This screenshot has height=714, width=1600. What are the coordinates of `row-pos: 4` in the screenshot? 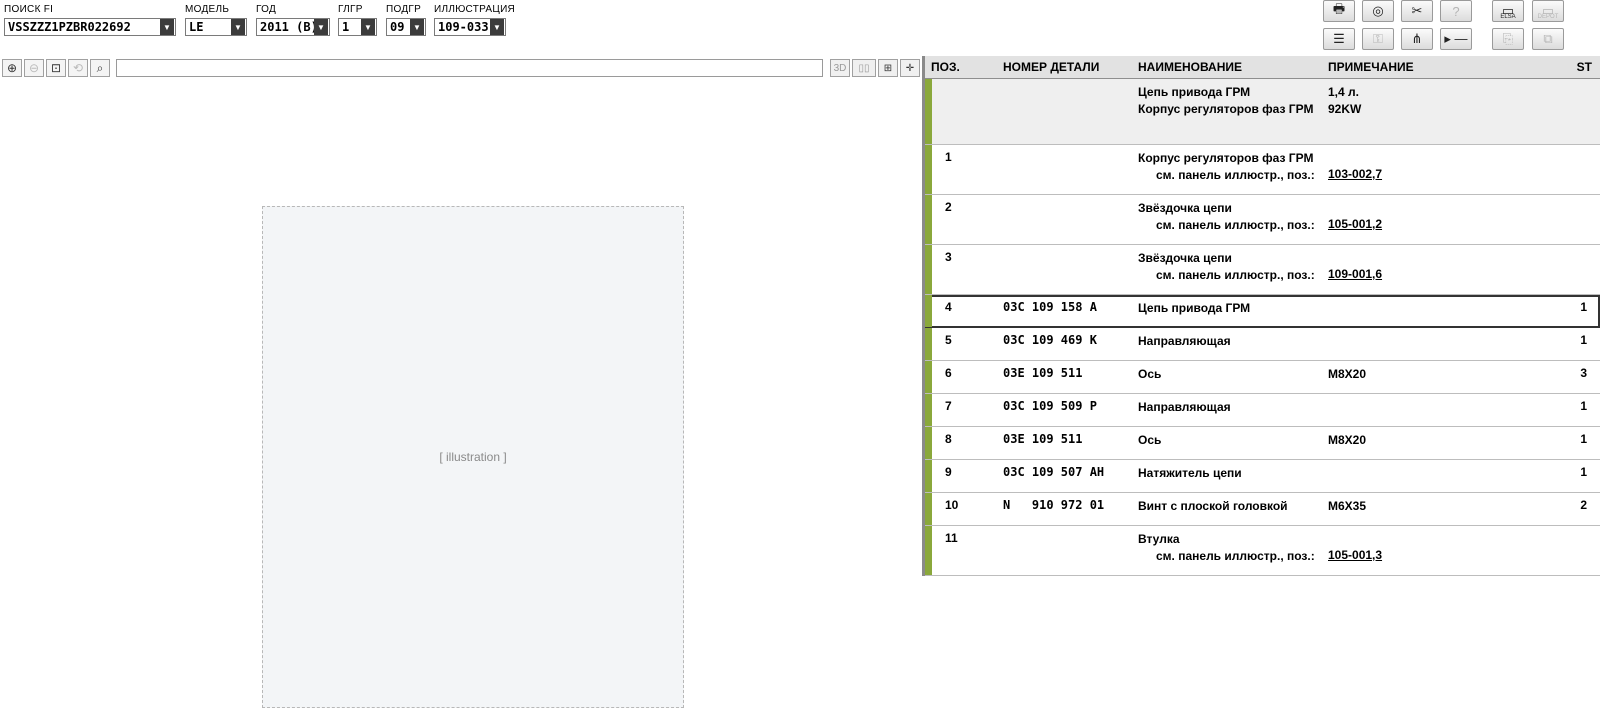 It's located at (948, 307).